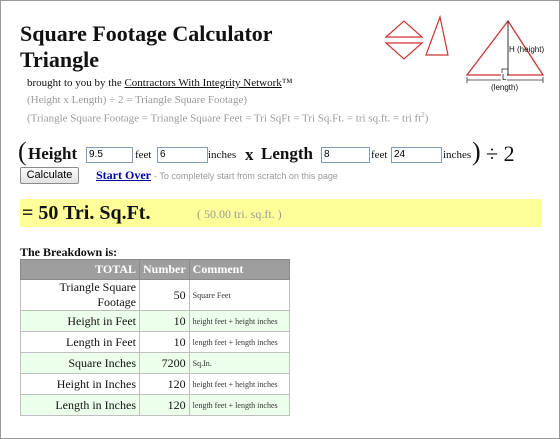 The width and height of the screenshot is (560, 439). I want to click on formula-line2-end: ), so click(426, 118).